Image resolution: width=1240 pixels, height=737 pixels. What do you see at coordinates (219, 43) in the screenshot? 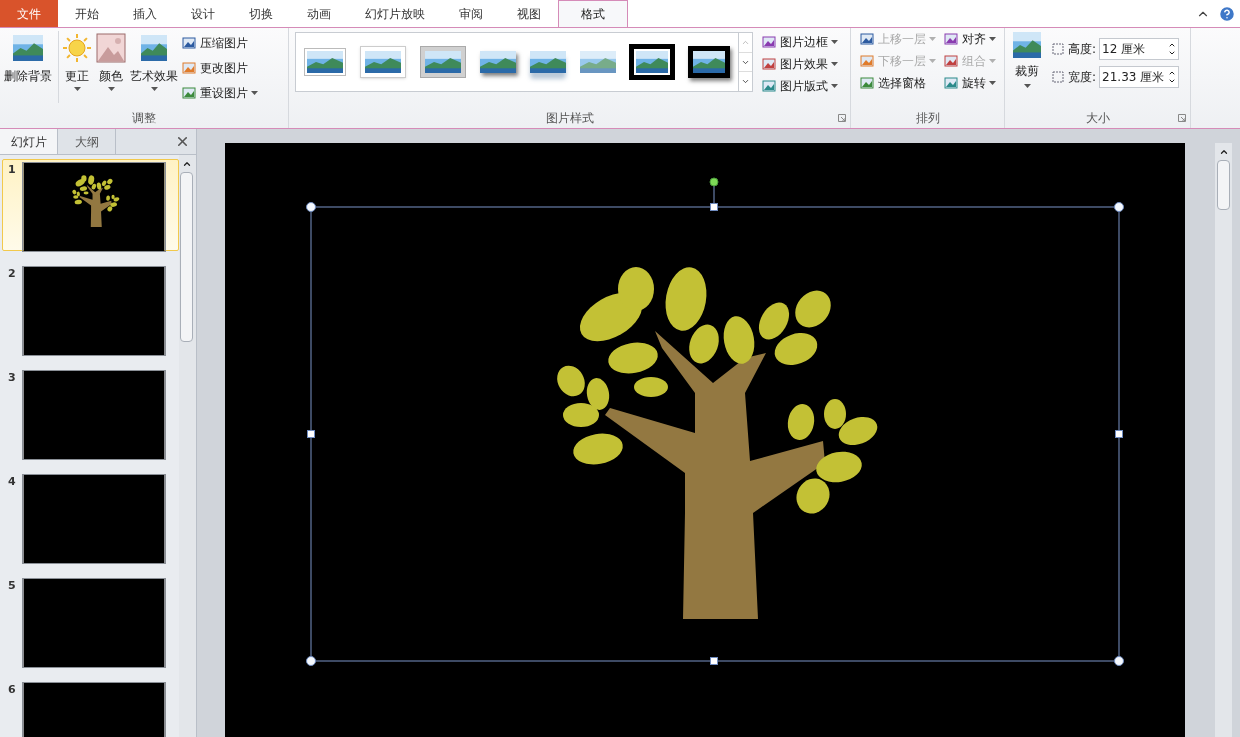
I see `ribbon-small-button: 压缩图片` at bounding box center [219, 43].